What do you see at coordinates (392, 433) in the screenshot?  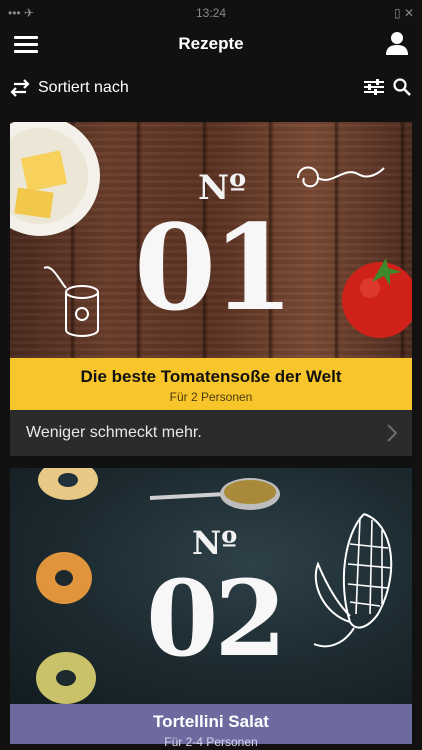 I see `chevron-right-icon` at bounding box center [392, 433].